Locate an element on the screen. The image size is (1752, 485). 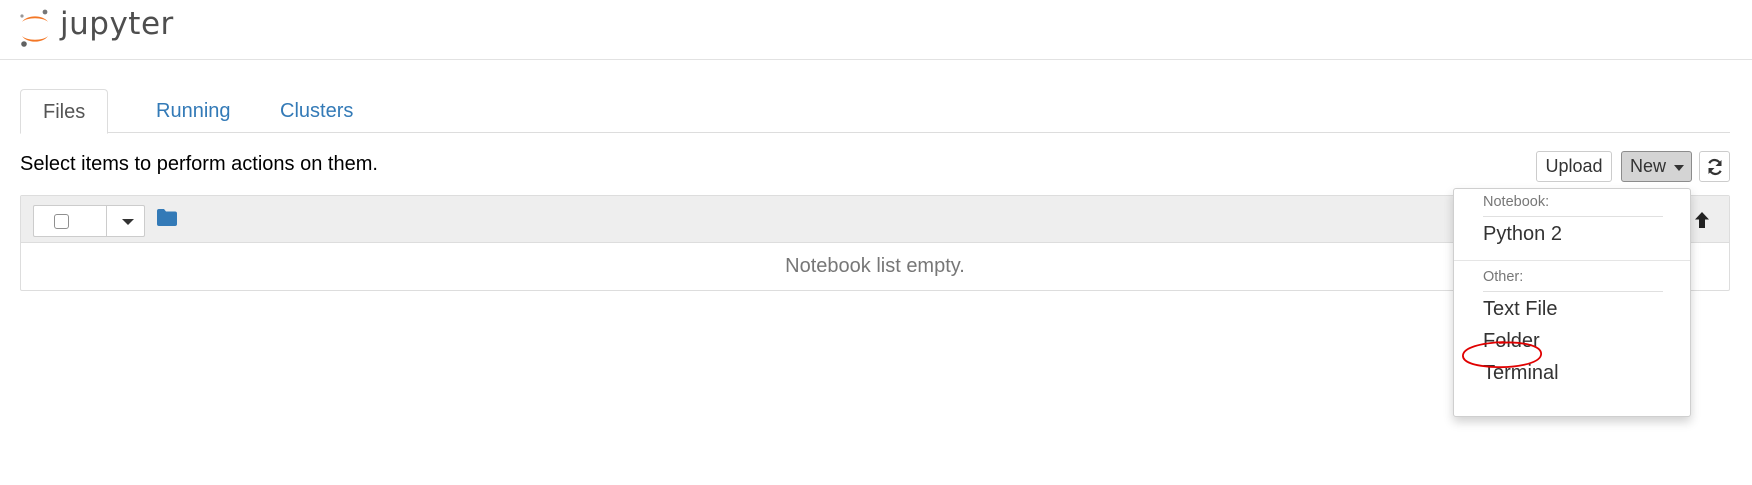
folder-icon is located at coordinates (167, 217).